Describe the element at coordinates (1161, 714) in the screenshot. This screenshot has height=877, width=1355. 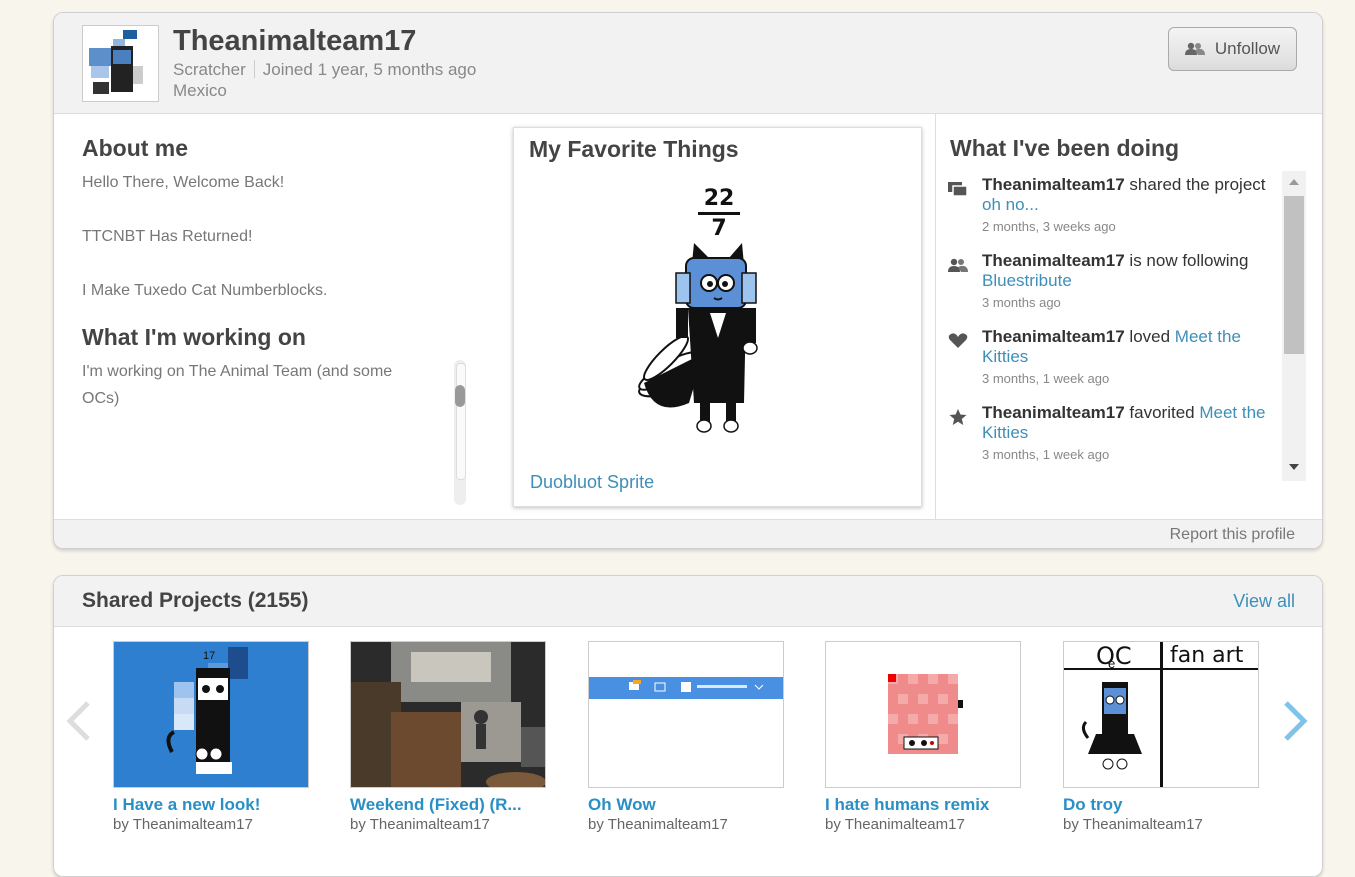
I see `project-thumbnail: OC e fan art` at that location.